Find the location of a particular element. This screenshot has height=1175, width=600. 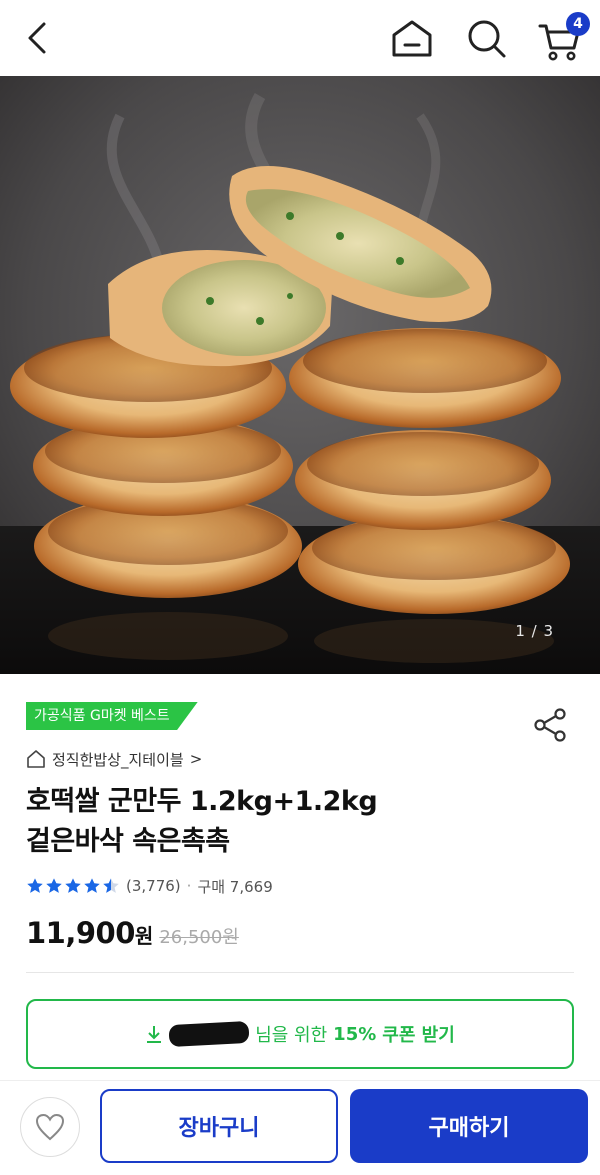

store-link: 정직한밥상_지테이블 > is located at coordinates (114, 759).